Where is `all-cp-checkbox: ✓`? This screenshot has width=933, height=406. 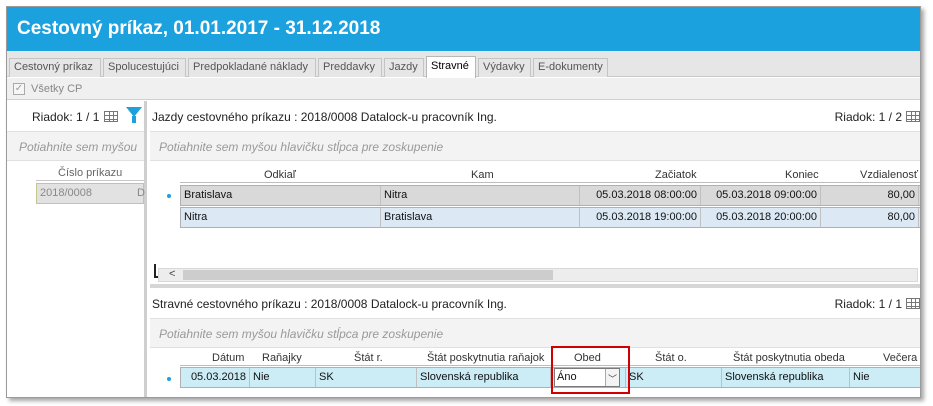
all-cp-checkbox: ✓ is located at coordinates (19, 89).